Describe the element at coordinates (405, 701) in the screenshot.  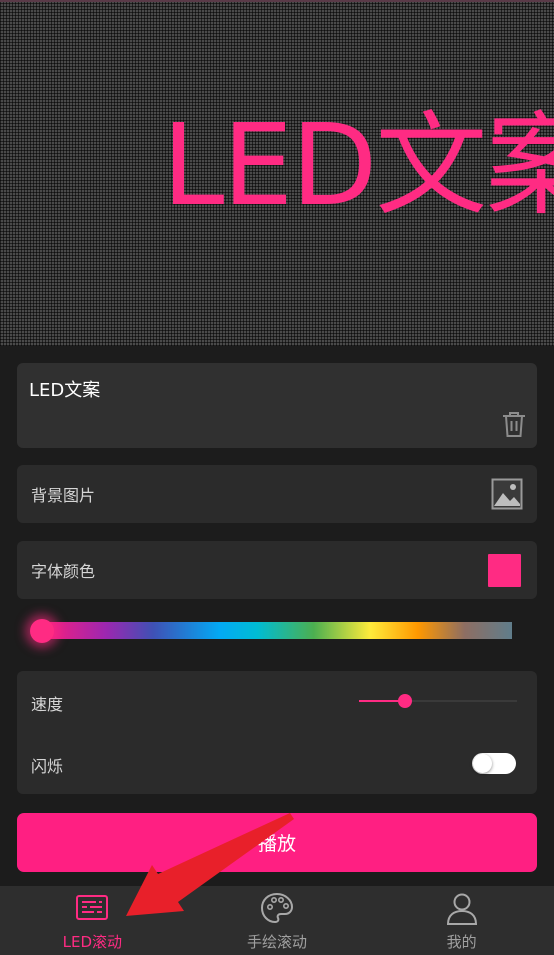
I see `speed-slider-thumb` at that location.